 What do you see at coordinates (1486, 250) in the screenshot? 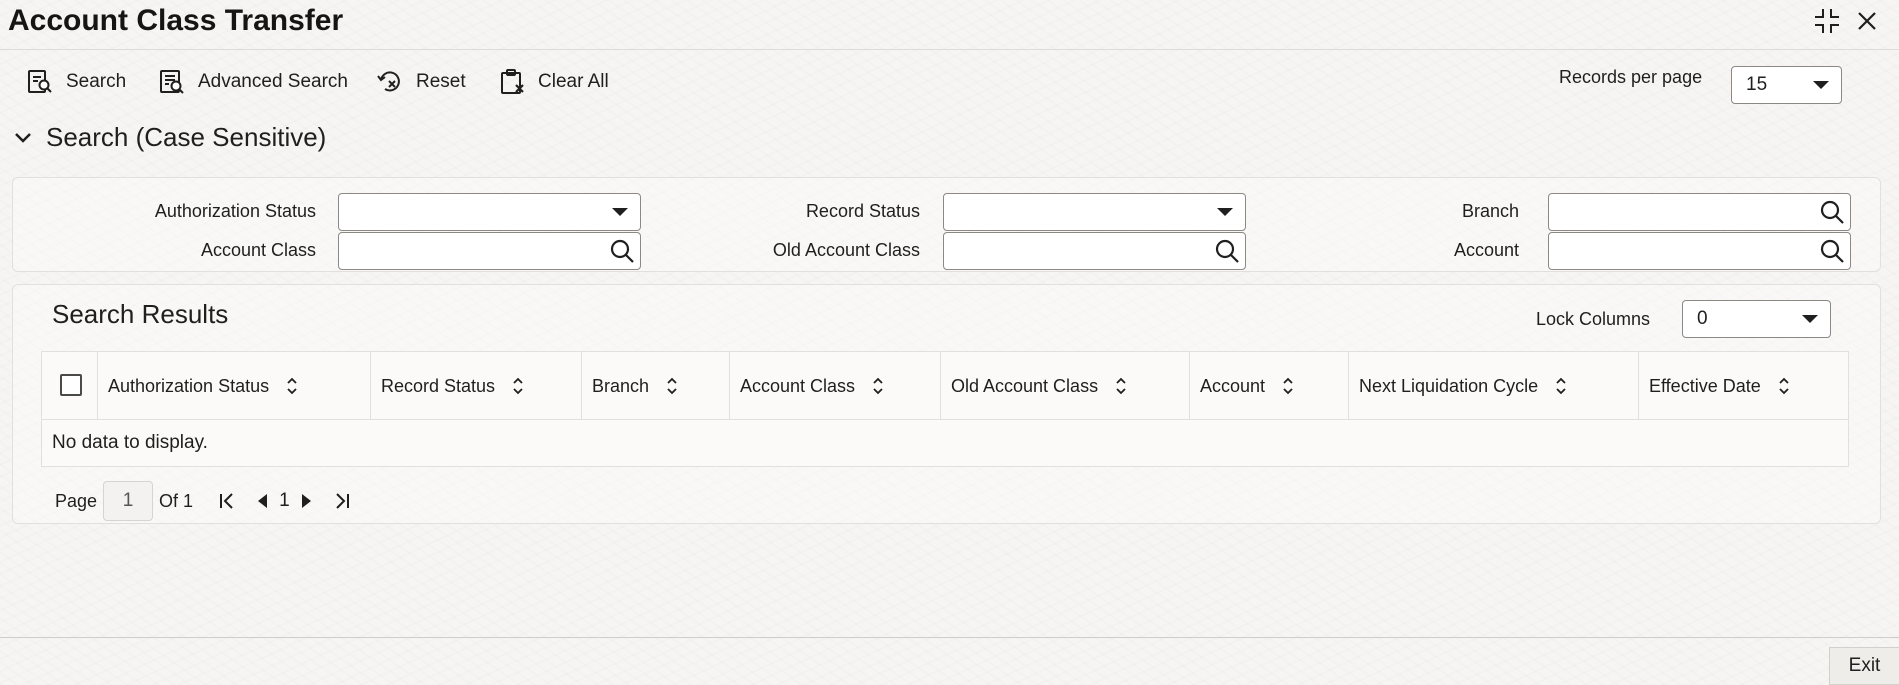
I see `account-label: Account` at bounding box center [1486, 250].